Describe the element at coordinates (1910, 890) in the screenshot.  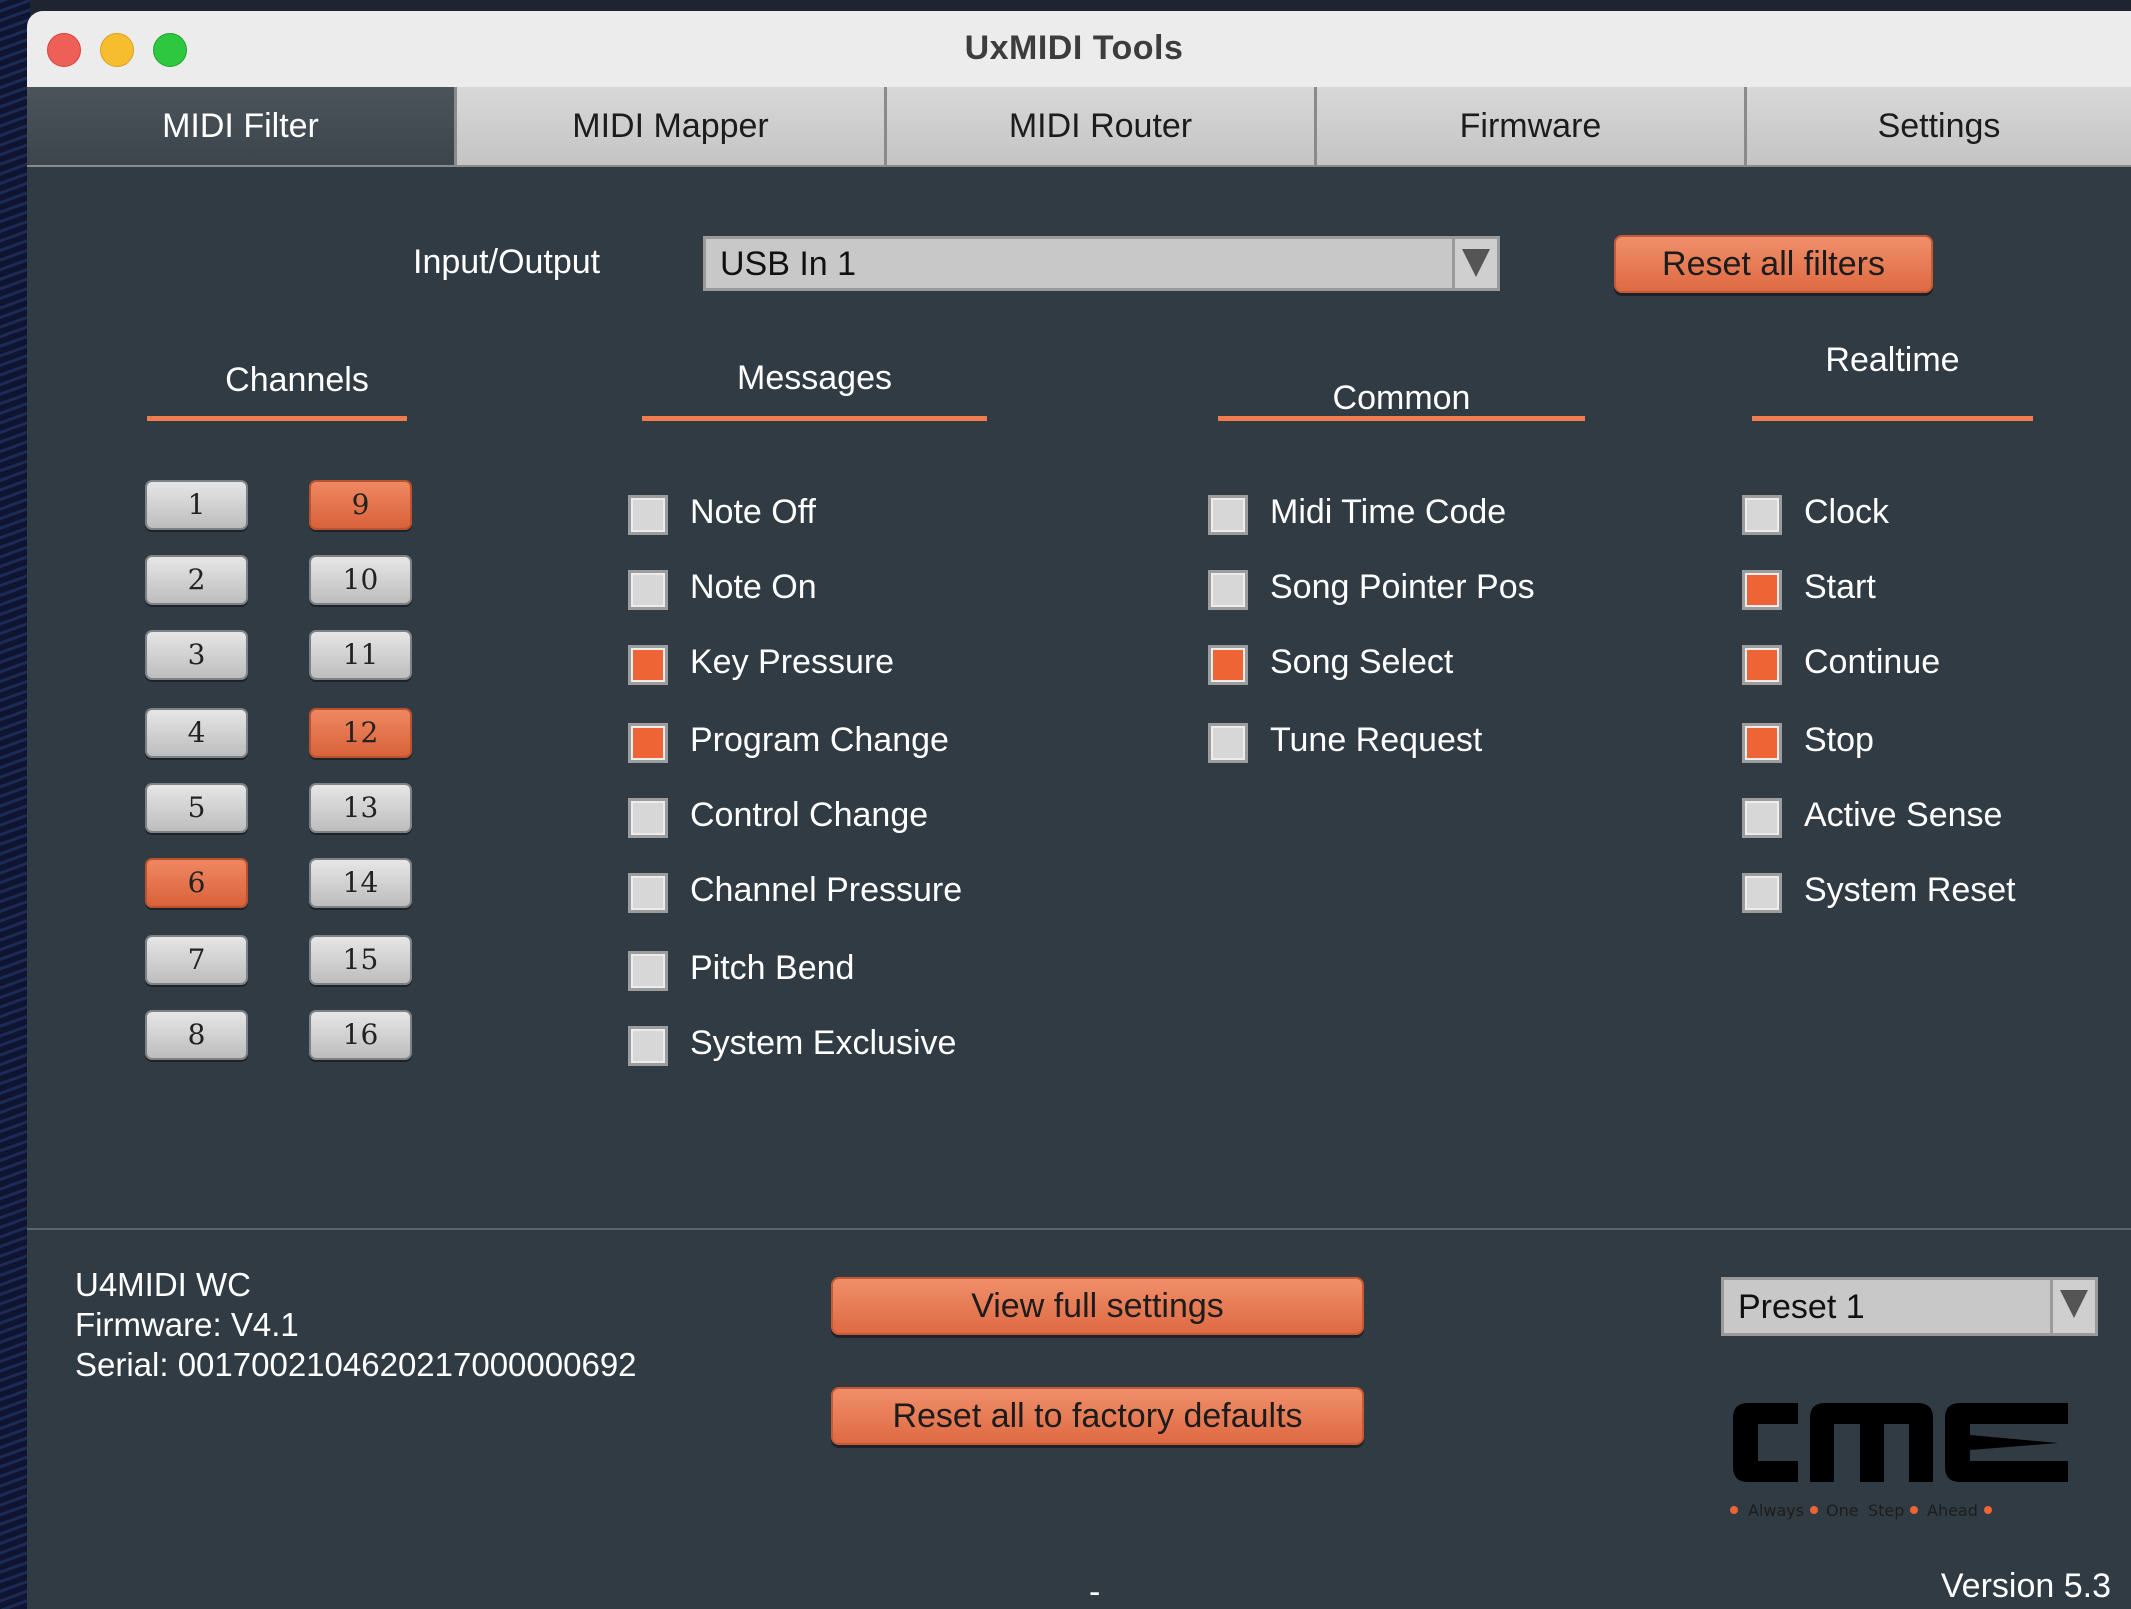
I see `realtime-filter-label: System Reset` at that location.